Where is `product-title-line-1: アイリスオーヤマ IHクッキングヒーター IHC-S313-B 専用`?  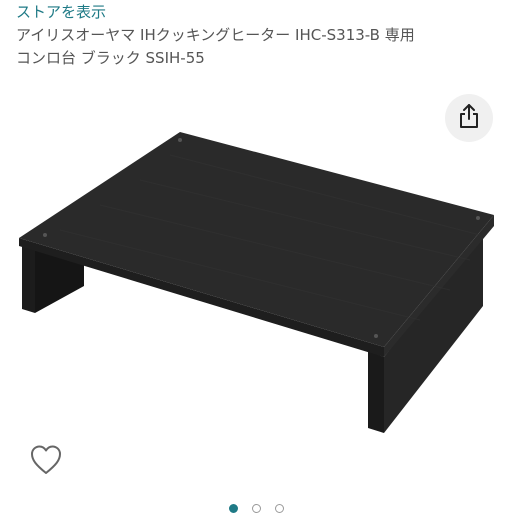 product-title-line-1: アイリスオーヤマ IHクッキングヒーター IHC-S313-B 専用 is located at coordinates (215, 35).